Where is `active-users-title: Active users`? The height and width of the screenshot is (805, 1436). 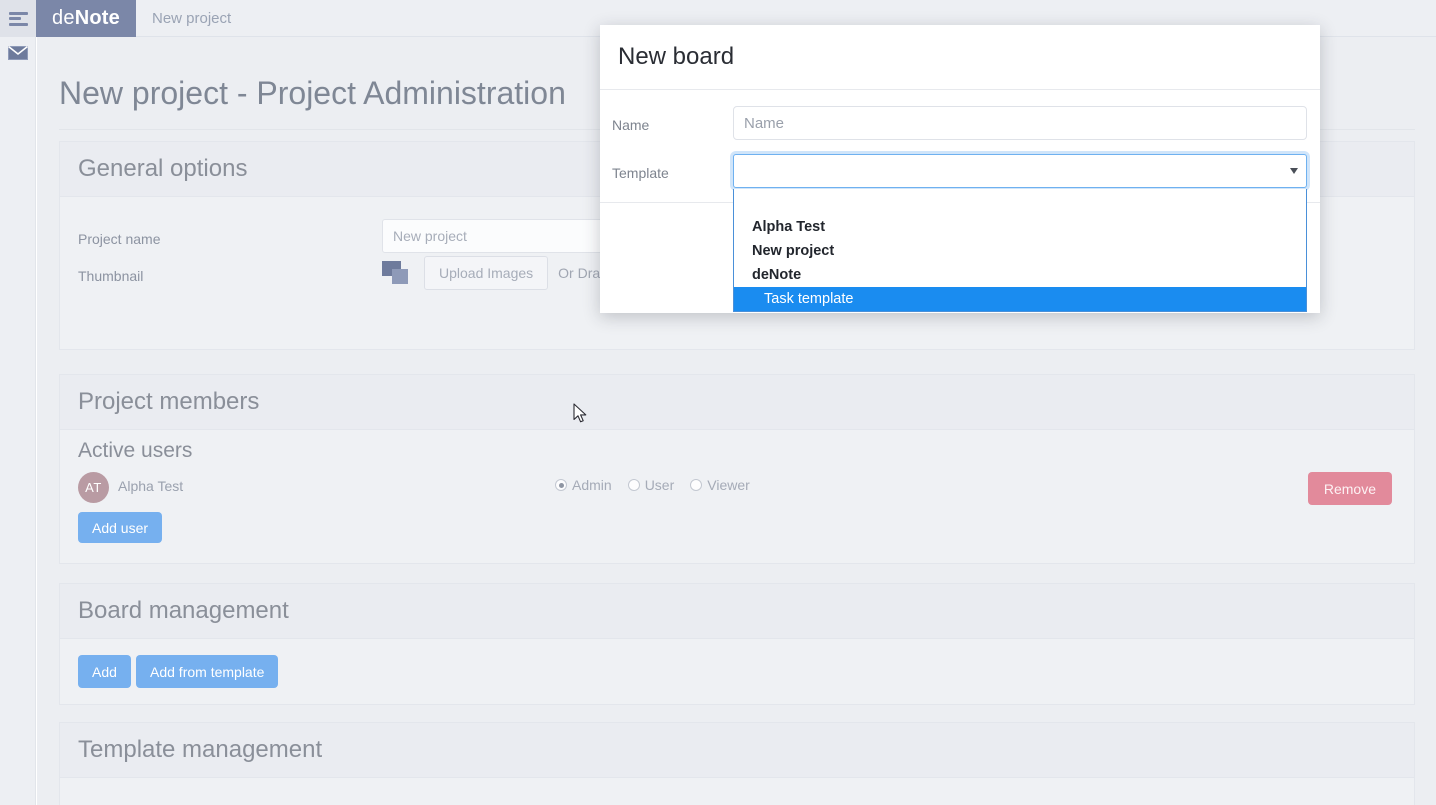
active-users-title: Active users is located at coordinates (135, 450).